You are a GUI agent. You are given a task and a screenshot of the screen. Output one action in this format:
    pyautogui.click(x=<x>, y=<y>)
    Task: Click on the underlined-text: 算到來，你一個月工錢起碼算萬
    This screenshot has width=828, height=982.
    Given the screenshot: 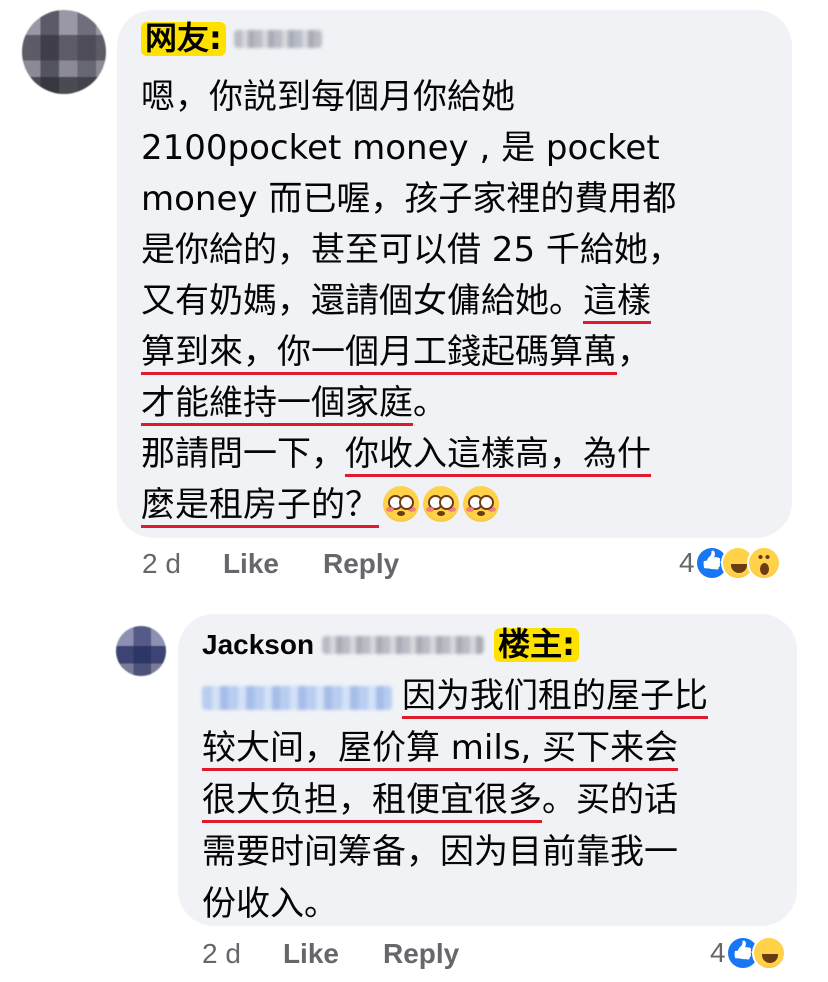 What is the action you would take?
    pyautogui.click(x=379, y=353)
    